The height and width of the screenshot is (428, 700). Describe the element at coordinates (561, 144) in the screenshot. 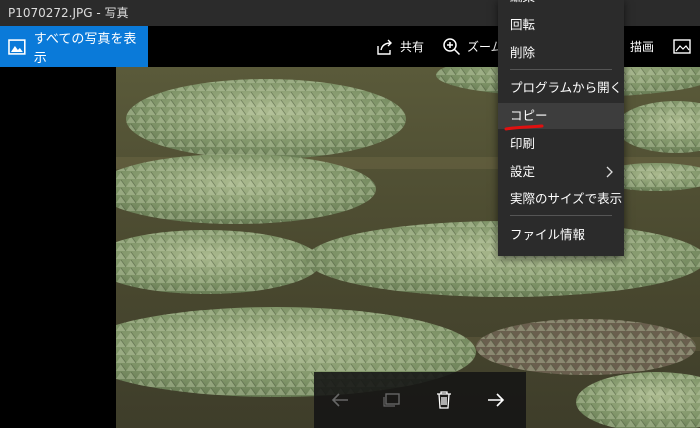

I see `menu-item-print: 印刷` at that location.